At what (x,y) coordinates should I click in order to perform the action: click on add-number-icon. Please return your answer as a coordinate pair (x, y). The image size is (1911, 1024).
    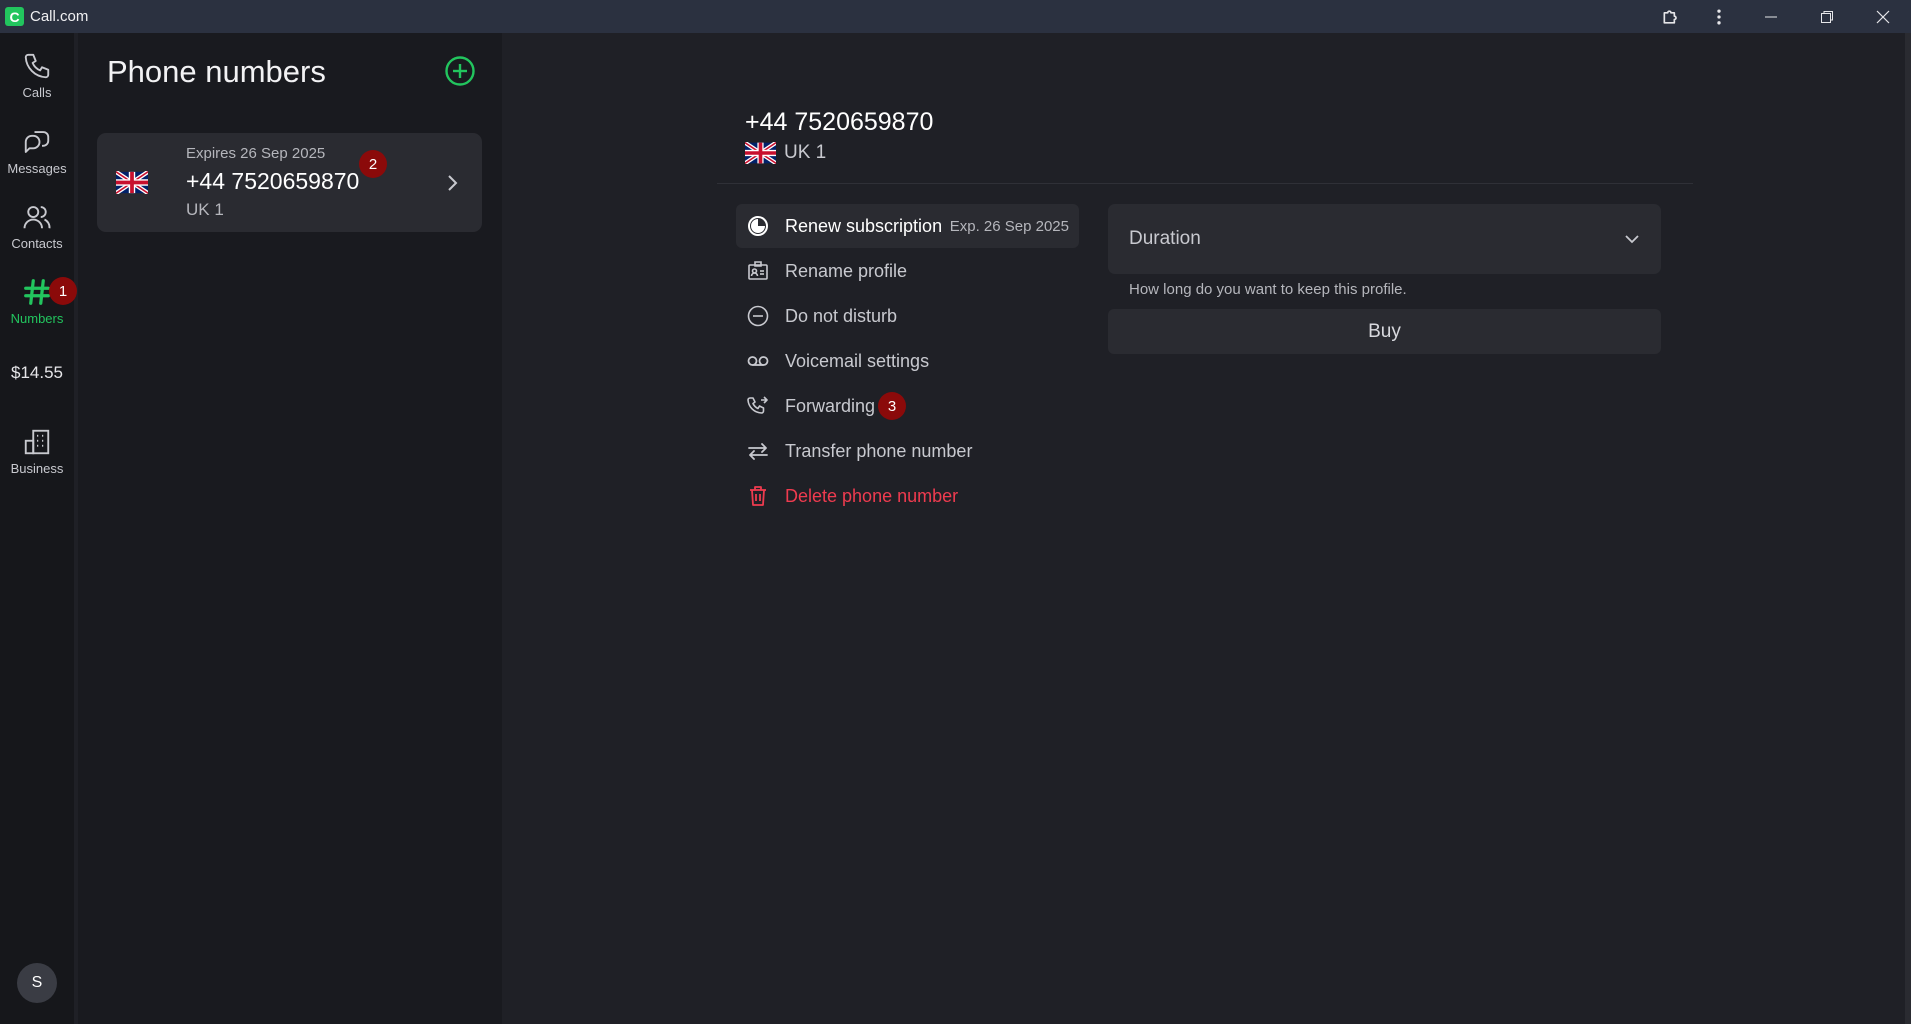
    Looking at the image, I should click on (460, 71).